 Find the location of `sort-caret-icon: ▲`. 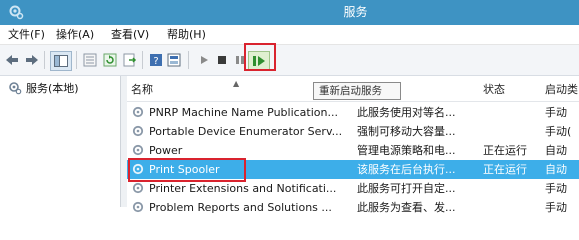

sort-caret-icon: ▲ is located at coordinates (236, 83).